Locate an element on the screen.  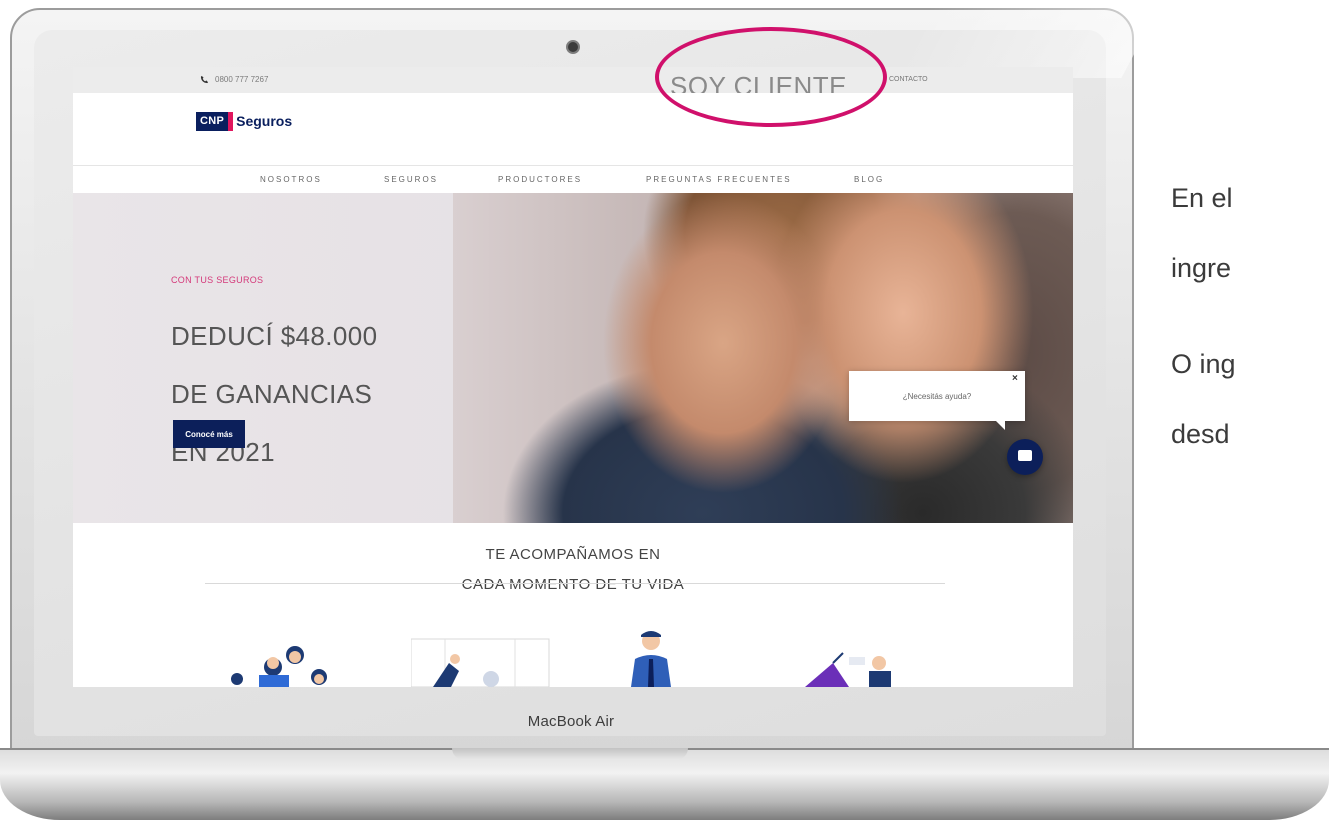
hero-title: DEDUCÍ $48.000 DE GANANCIAS EN 2021 is located at coordinates (274, 394).